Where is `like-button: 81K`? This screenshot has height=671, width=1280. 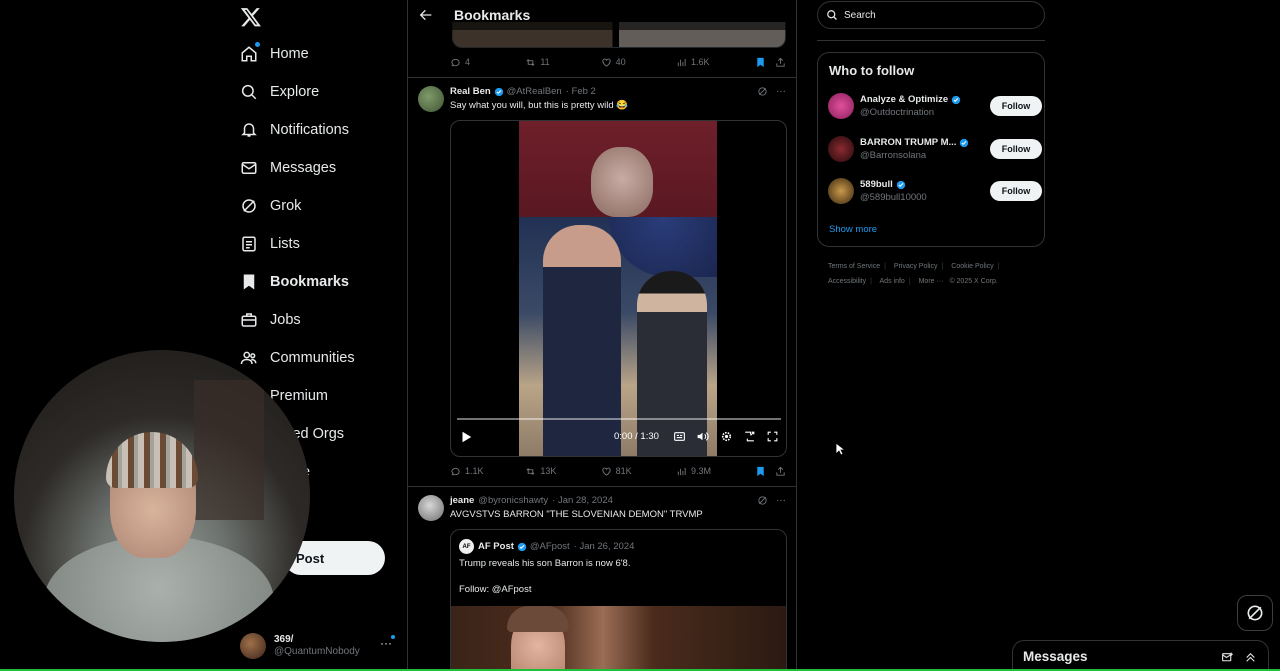
like-button: 81K is located at coordinates (638, 471).